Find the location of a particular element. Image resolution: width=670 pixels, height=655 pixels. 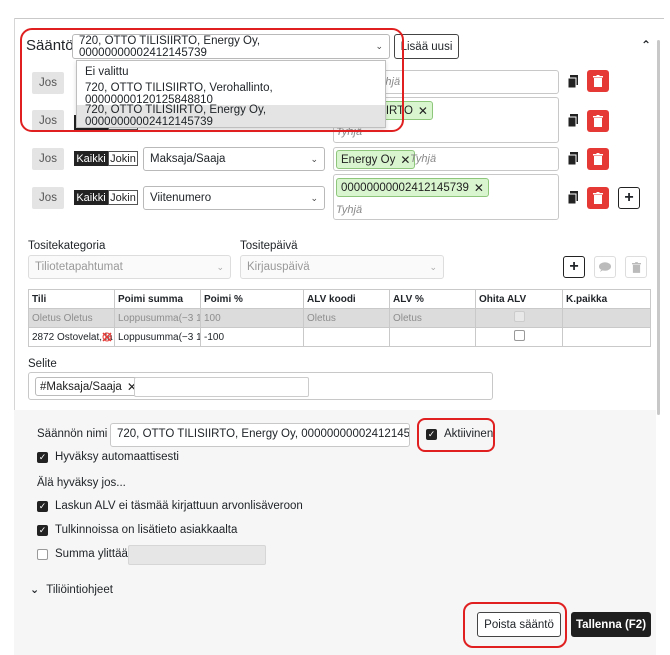

sum-exceeds-checkbox is located at coordinates (42, 554).